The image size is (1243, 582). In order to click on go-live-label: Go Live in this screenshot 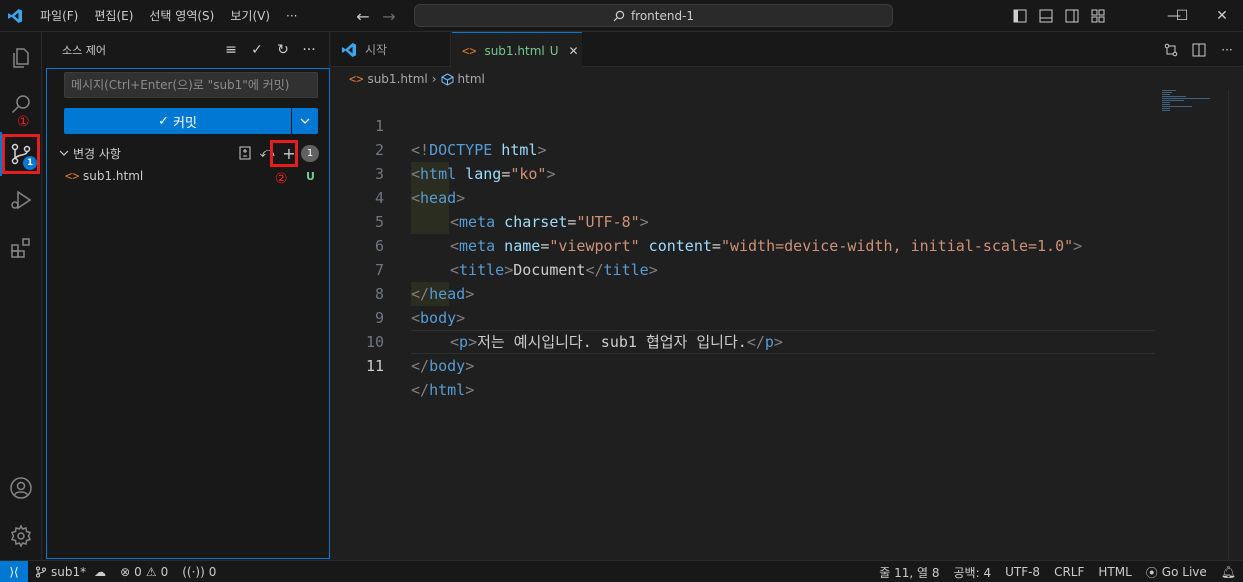, I will do `click(1184, 572)`.